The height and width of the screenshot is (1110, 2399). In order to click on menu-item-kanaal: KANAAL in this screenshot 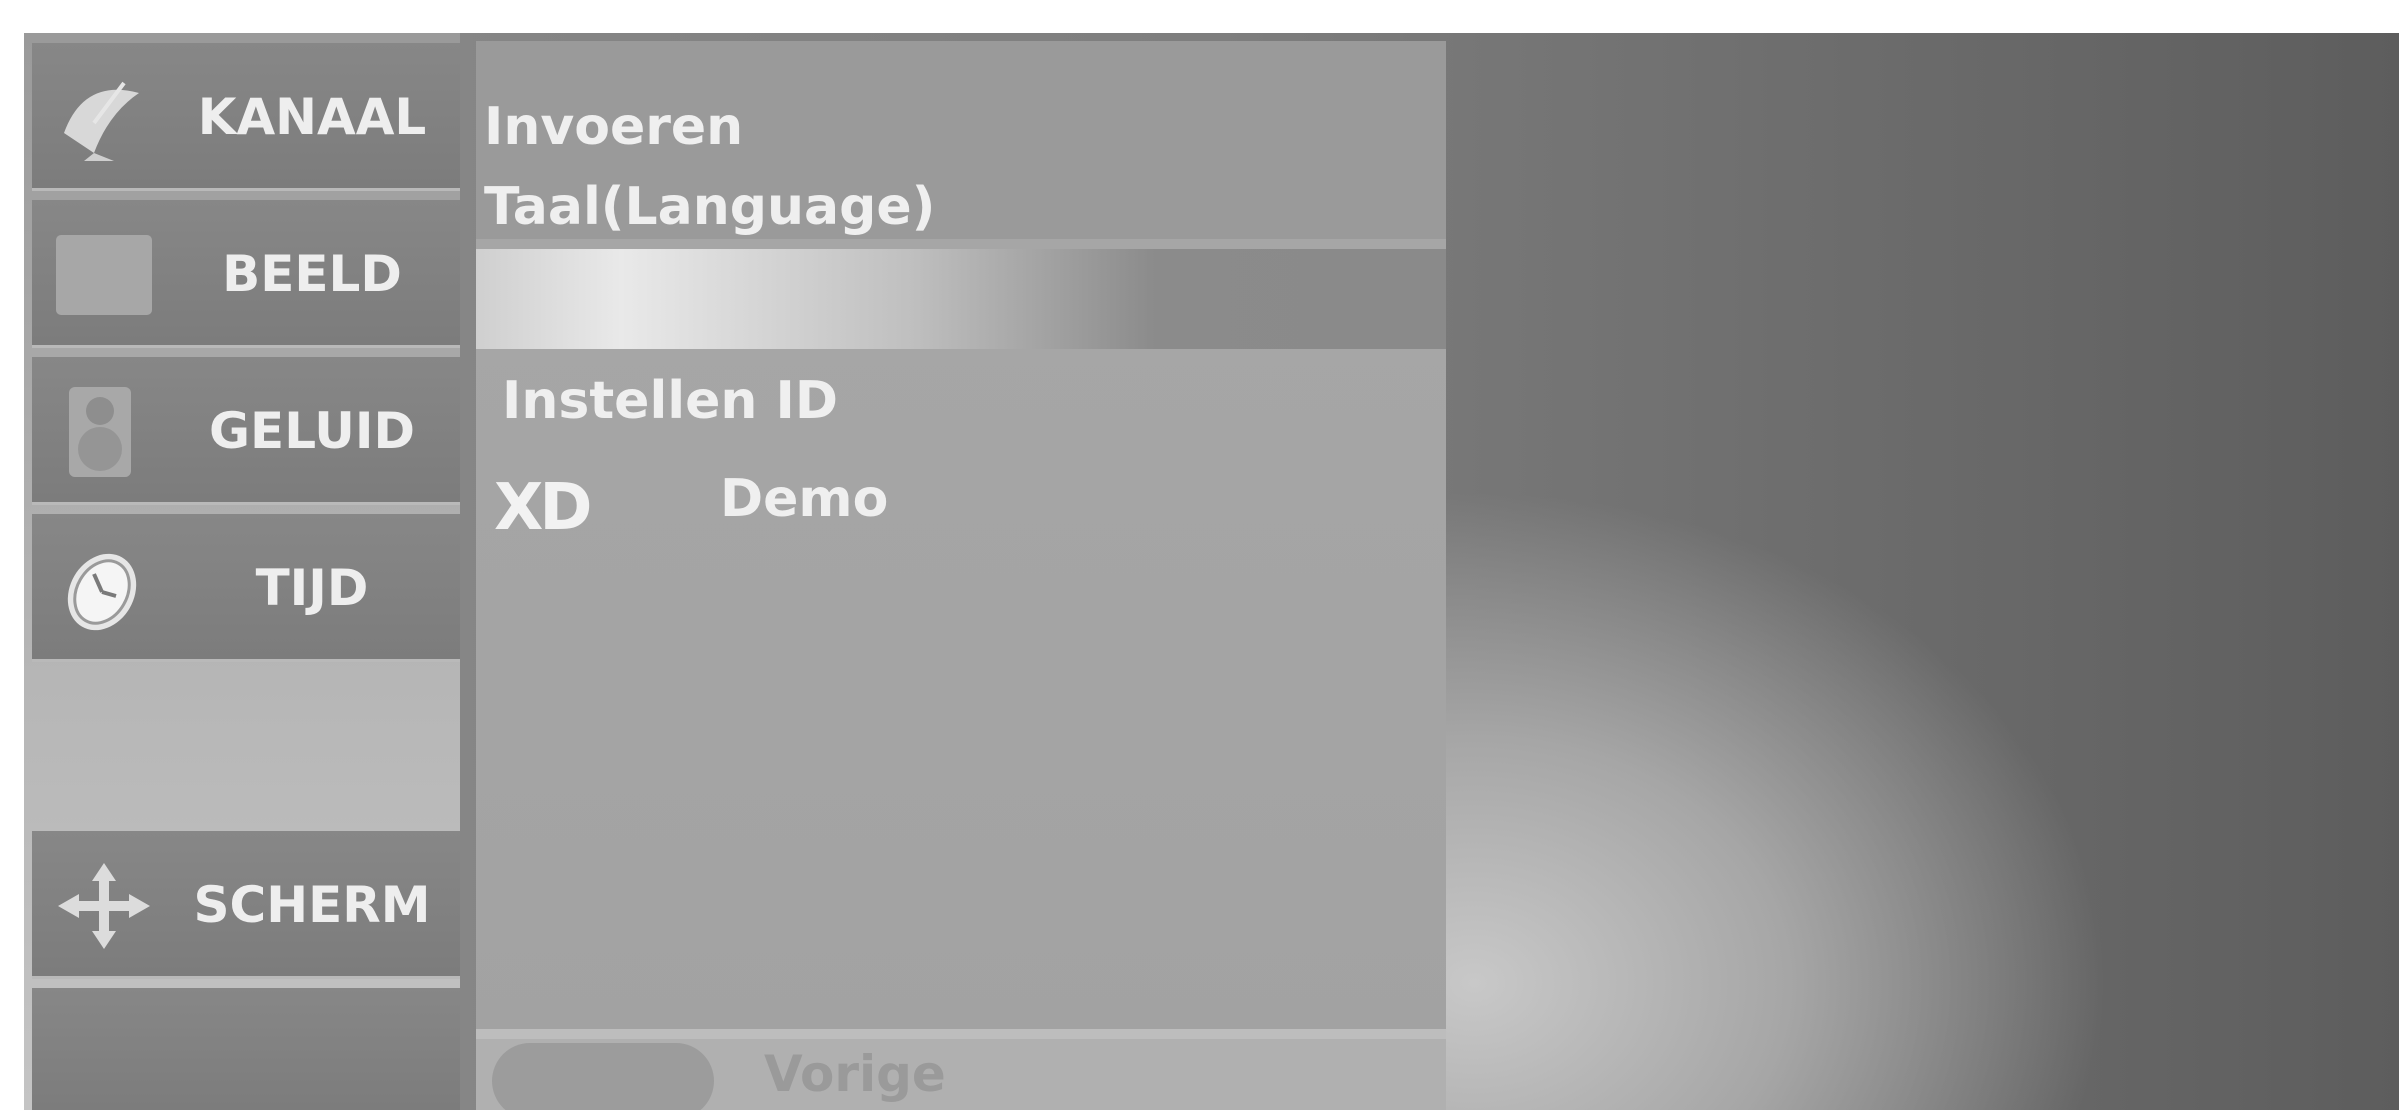, I will do `click(246, 117)`.